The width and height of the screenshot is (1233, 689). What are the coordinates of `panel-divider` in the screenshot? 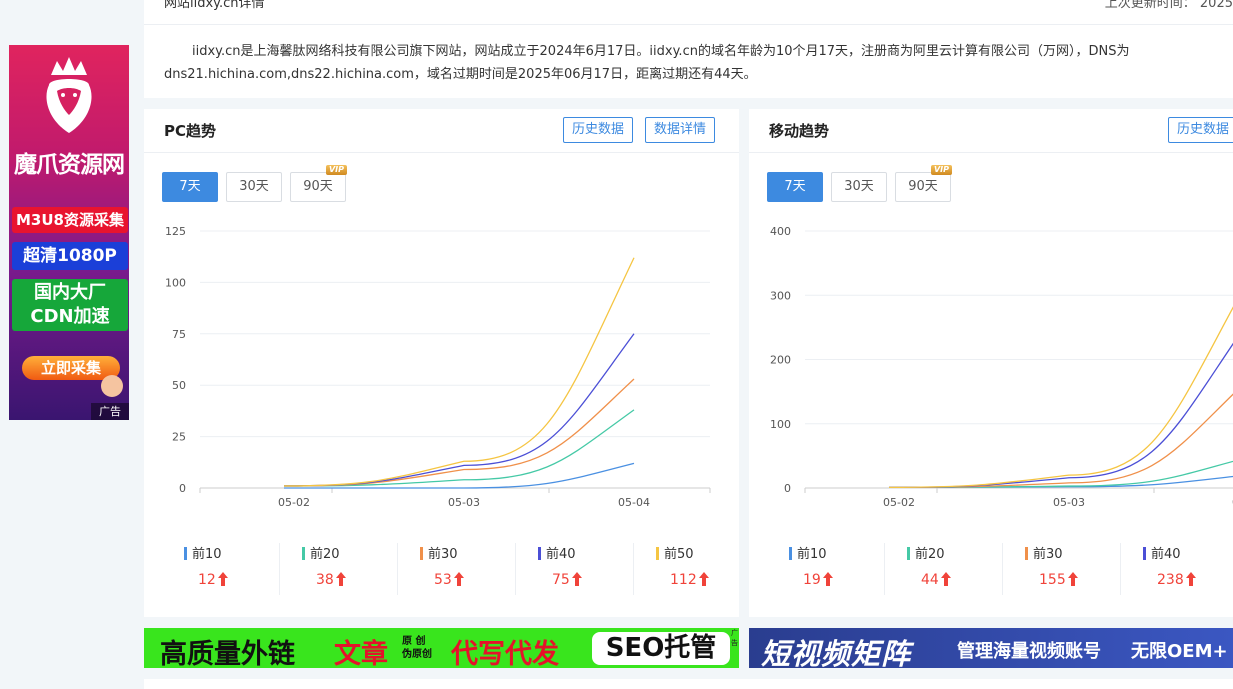 It's located at (991, 152).